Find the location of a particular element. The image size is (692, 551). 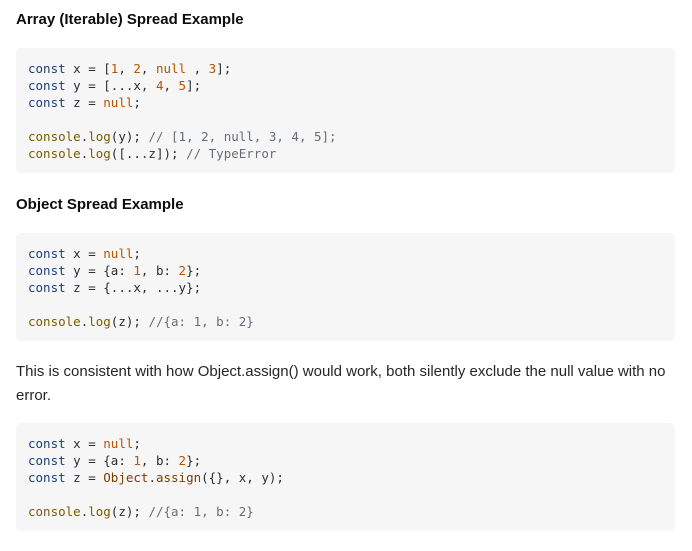

code-token: . is located at coordinates (152, 477).